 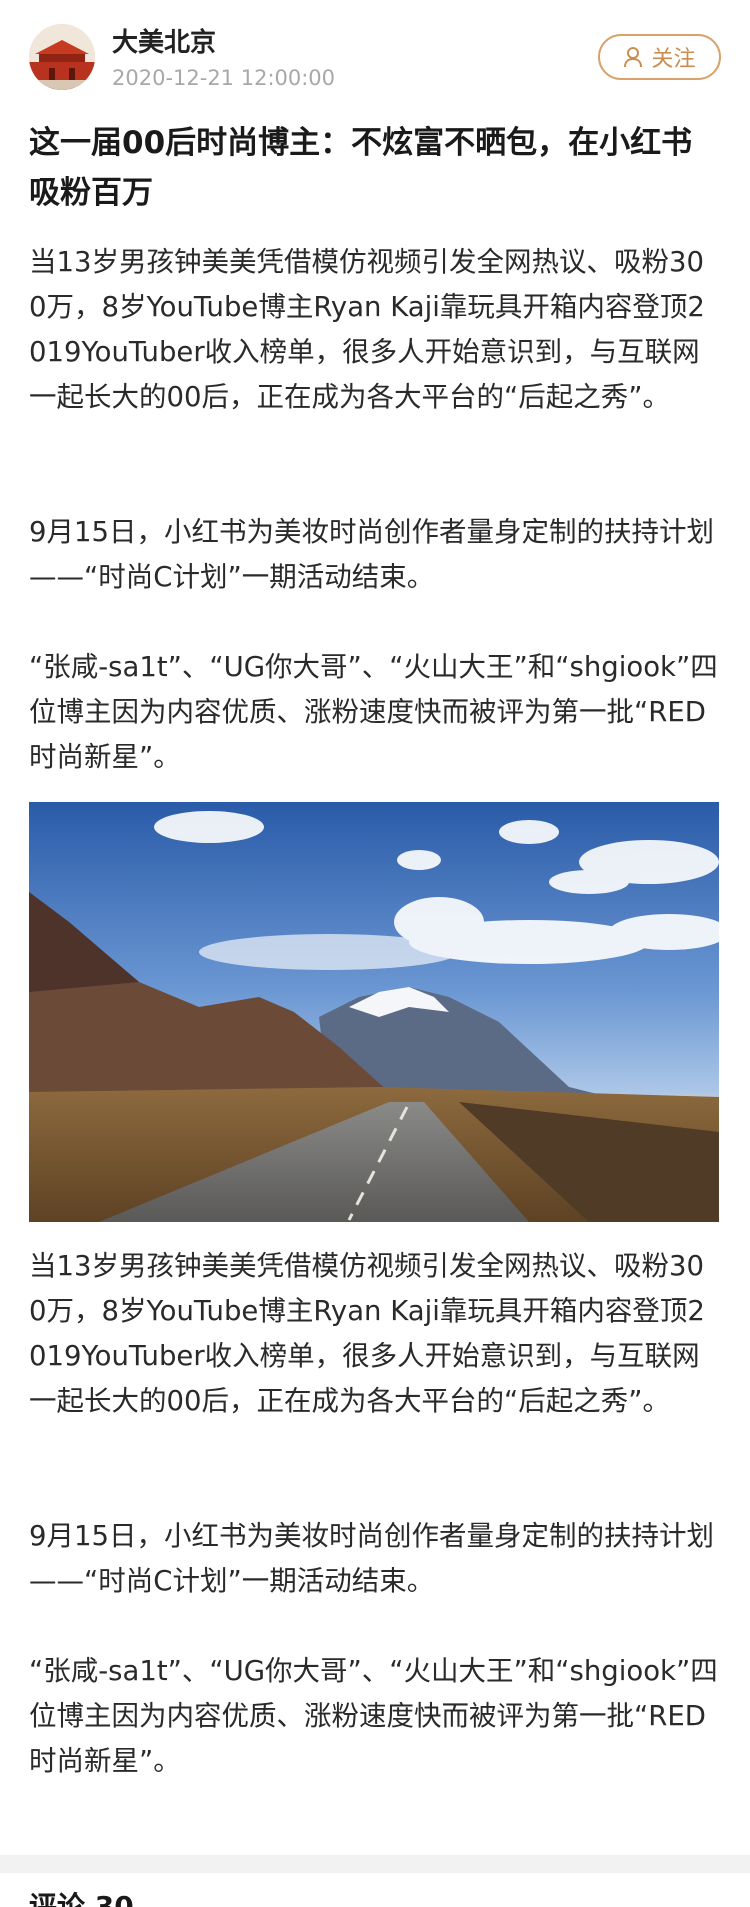 What do you see at coordinates (81, 1897) in the screenshot?
I see `comments-heading: 评论 30` at bounding box center [81, 1897].